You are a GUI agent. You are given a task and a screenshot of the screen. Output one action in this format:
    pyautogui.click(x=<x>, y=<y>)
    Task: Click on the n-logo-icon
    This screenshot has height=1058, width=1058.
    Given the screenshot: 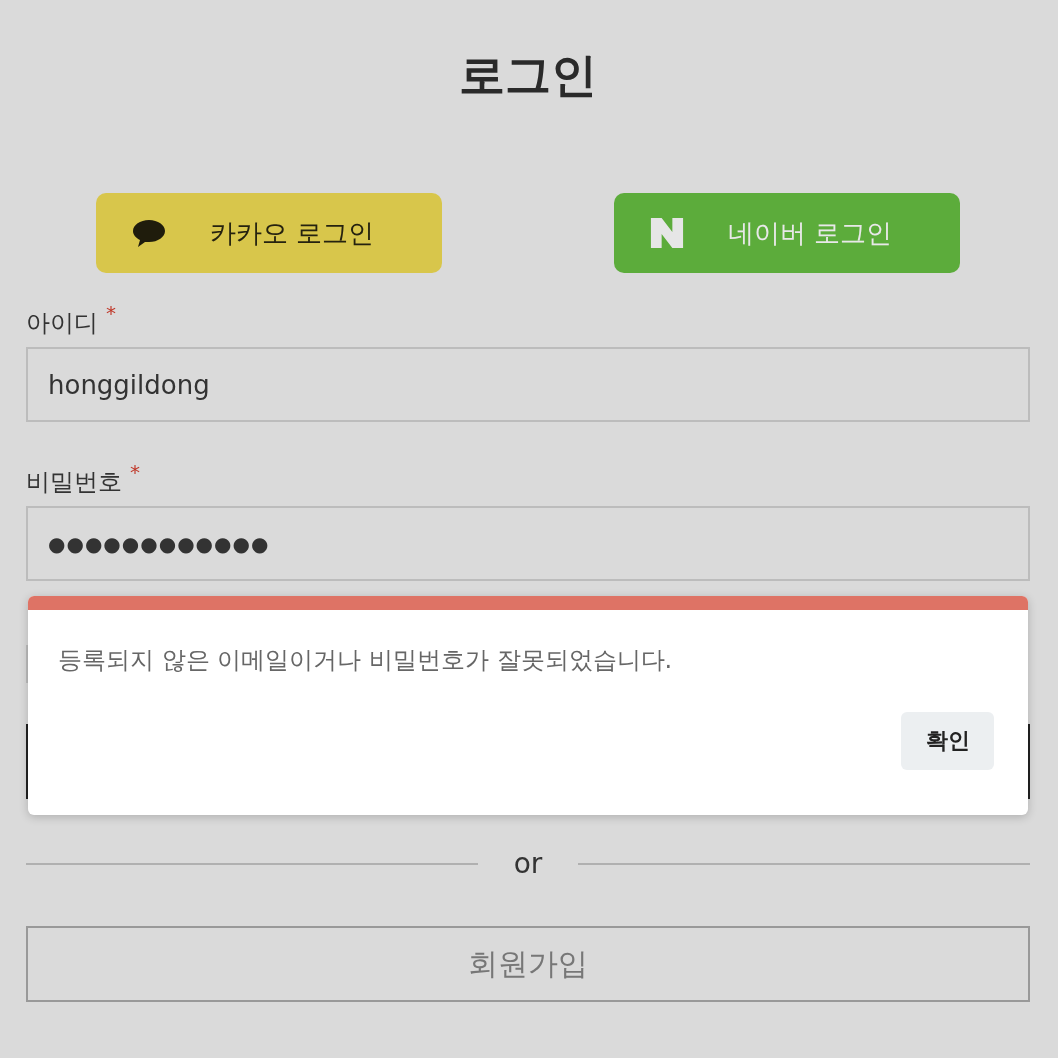 What is the action you would take?
    pyautogui.click(x=667, y=233)
    